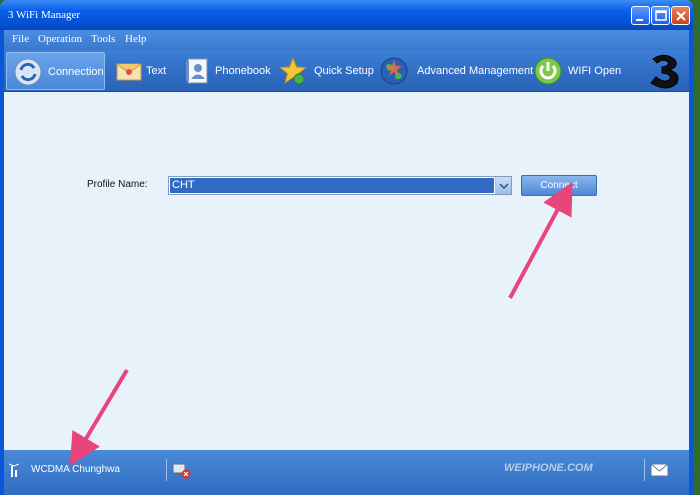 The height and width of the screenshot is (495, 700). I want to click on menu-bar: File Operation Tools Help, so click(346, 40).